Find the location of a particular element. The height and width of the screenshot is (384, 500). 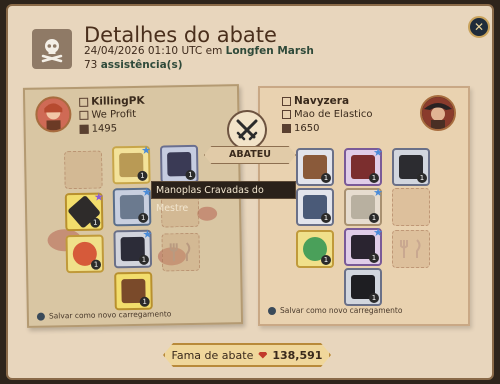

killer-name: KillingPK is located at coordinates (112, 101).